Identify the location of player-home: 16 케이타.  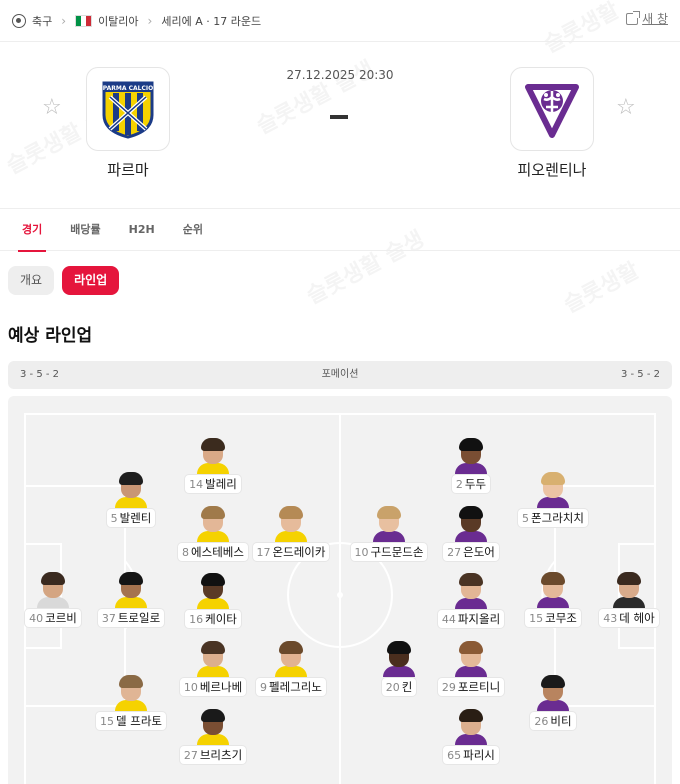
(213, 602).